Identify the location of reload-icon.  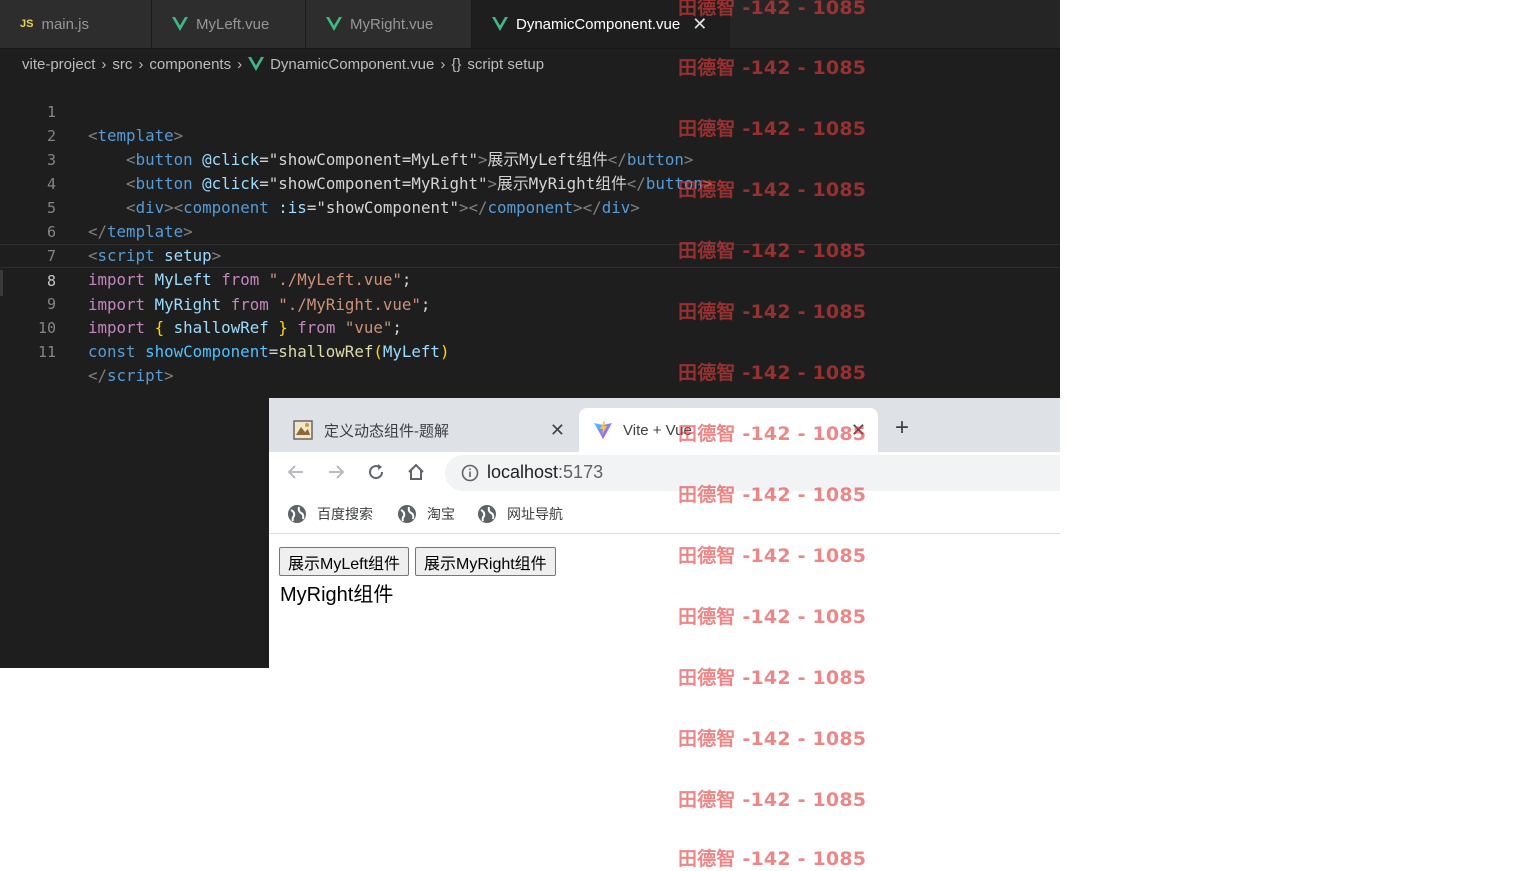
(376, 474).